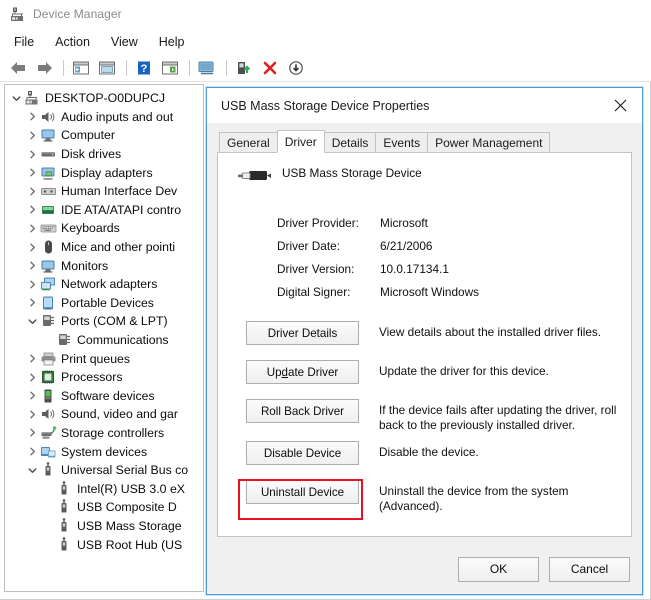  I want to click on ok-button: OK, so click(498, 569).